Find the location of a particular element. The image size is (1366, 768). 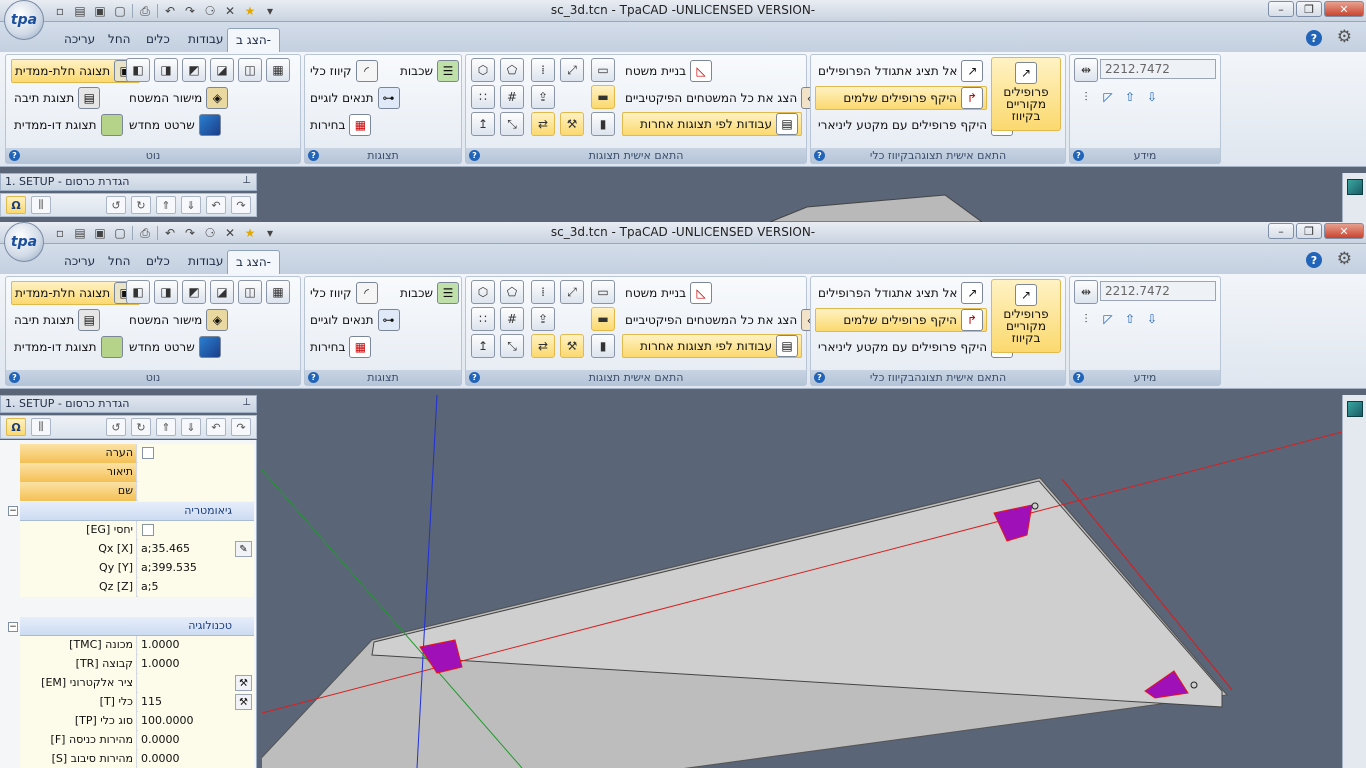

property-row-qx: a;35.465 ✎ Qx [X] is located at coordinates (137, 549).